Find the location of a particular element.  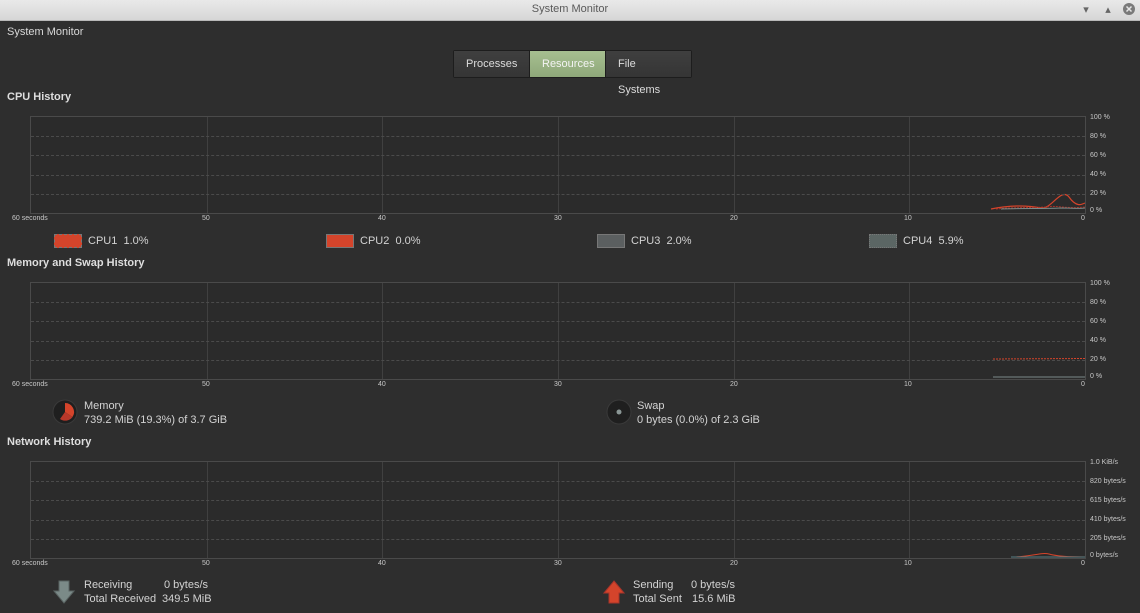

minimize-icon: ▾ is located at coordinates (1086, 10).